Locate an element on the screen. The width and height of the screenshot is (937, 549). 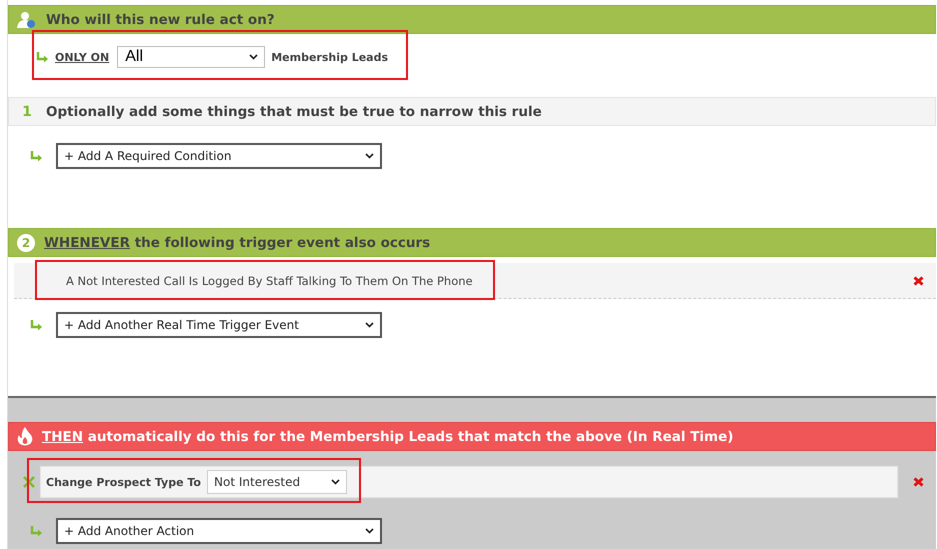
section-title: Optionally add some things that must be true to narrow this rule is located at coordinates (294, 112).